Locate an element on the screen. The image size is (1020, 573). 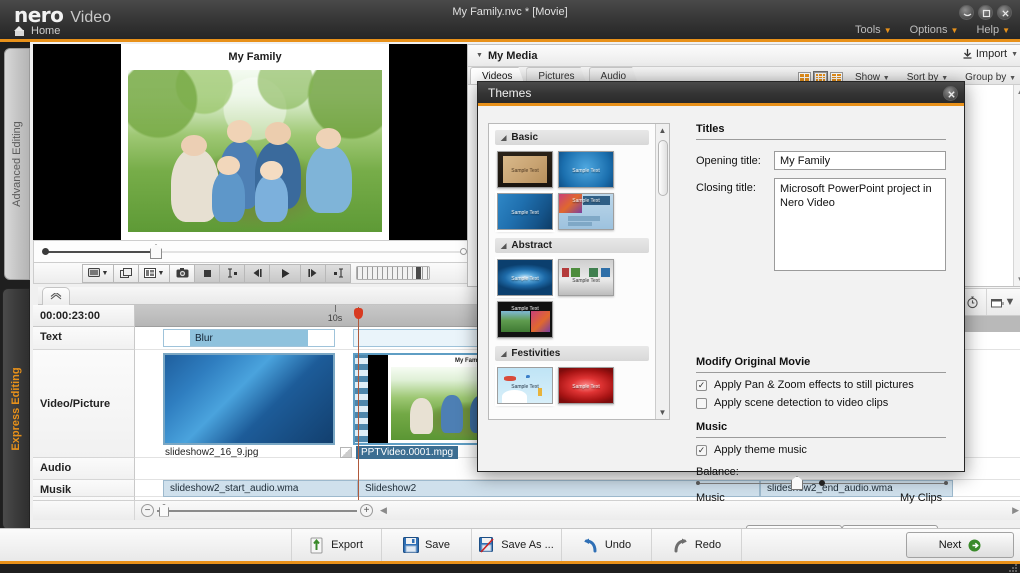
redo-label: Redo is located at coordinates (708, 545).